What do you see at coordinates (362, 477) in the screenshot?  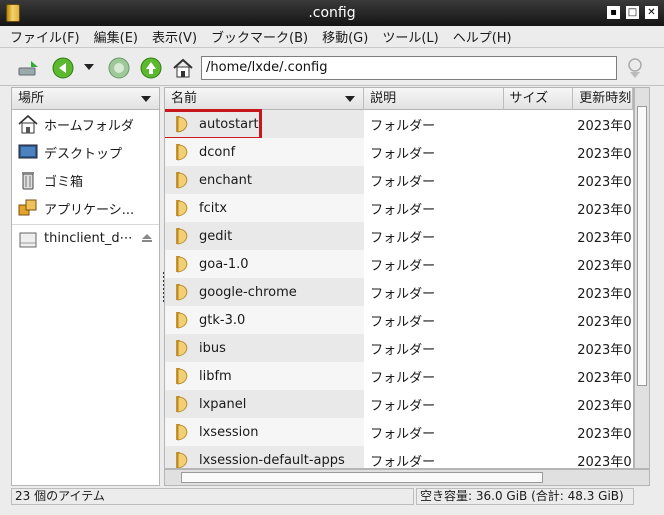 I see `horizontal-scroll-thumb` at bounding box center [362, 477].